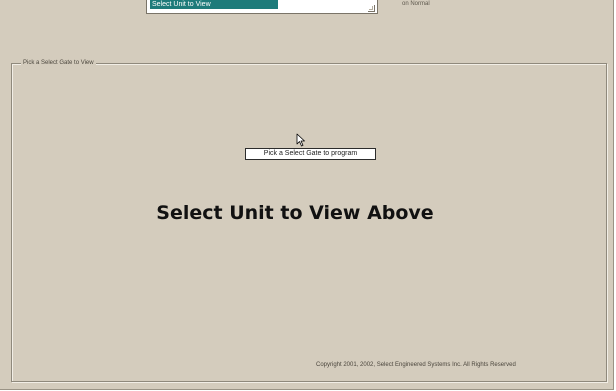 The height and width of the screenshot is (391, 616). I want to click on unit-select-dropdown: Select Unit to View, so click(262, 7).